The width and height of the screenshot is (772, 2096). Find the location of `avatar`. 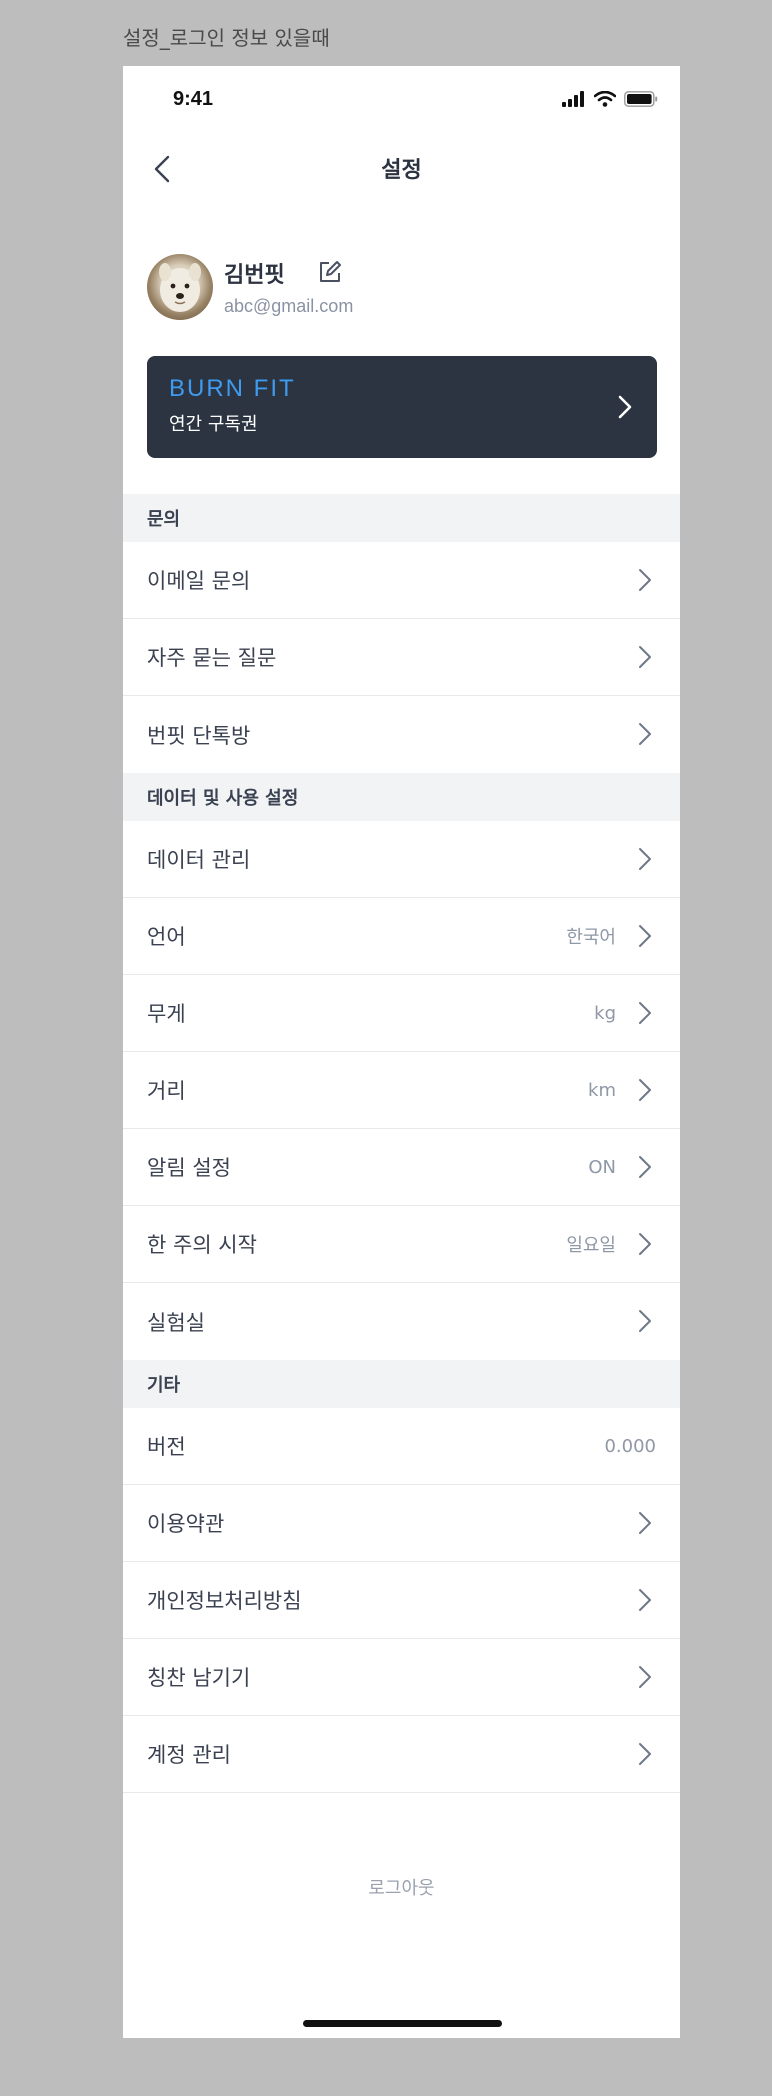

avatar is located at coordinates (180, 287).